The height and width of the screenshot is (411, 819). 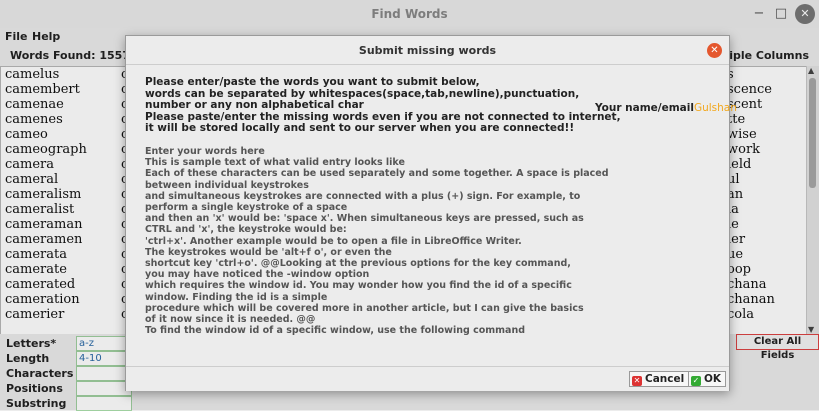 I want to click on dialog-title: Submit missing words, so click(x=427, y=50).